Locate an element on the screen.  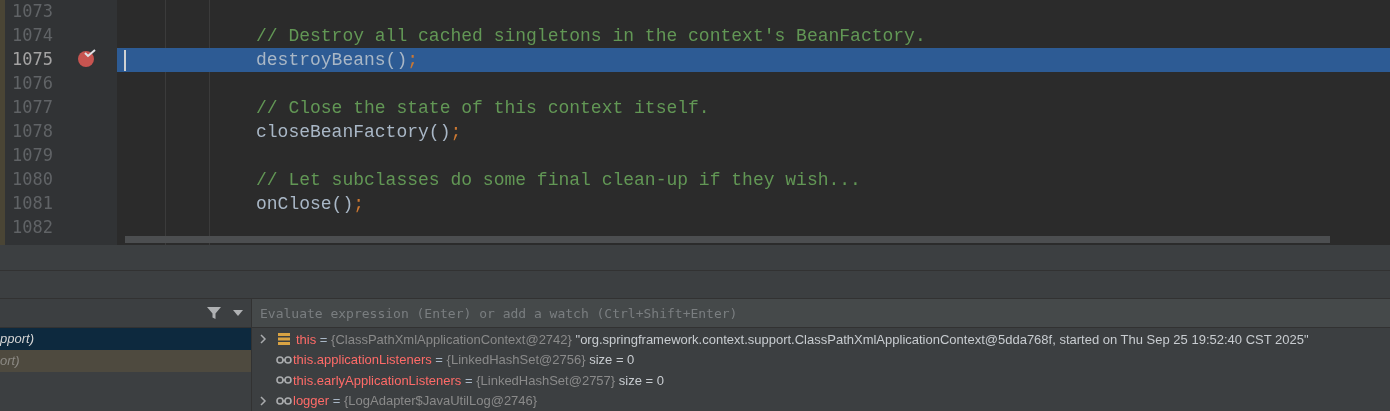
breakpoint-icon is located at coordinates (87, 58).